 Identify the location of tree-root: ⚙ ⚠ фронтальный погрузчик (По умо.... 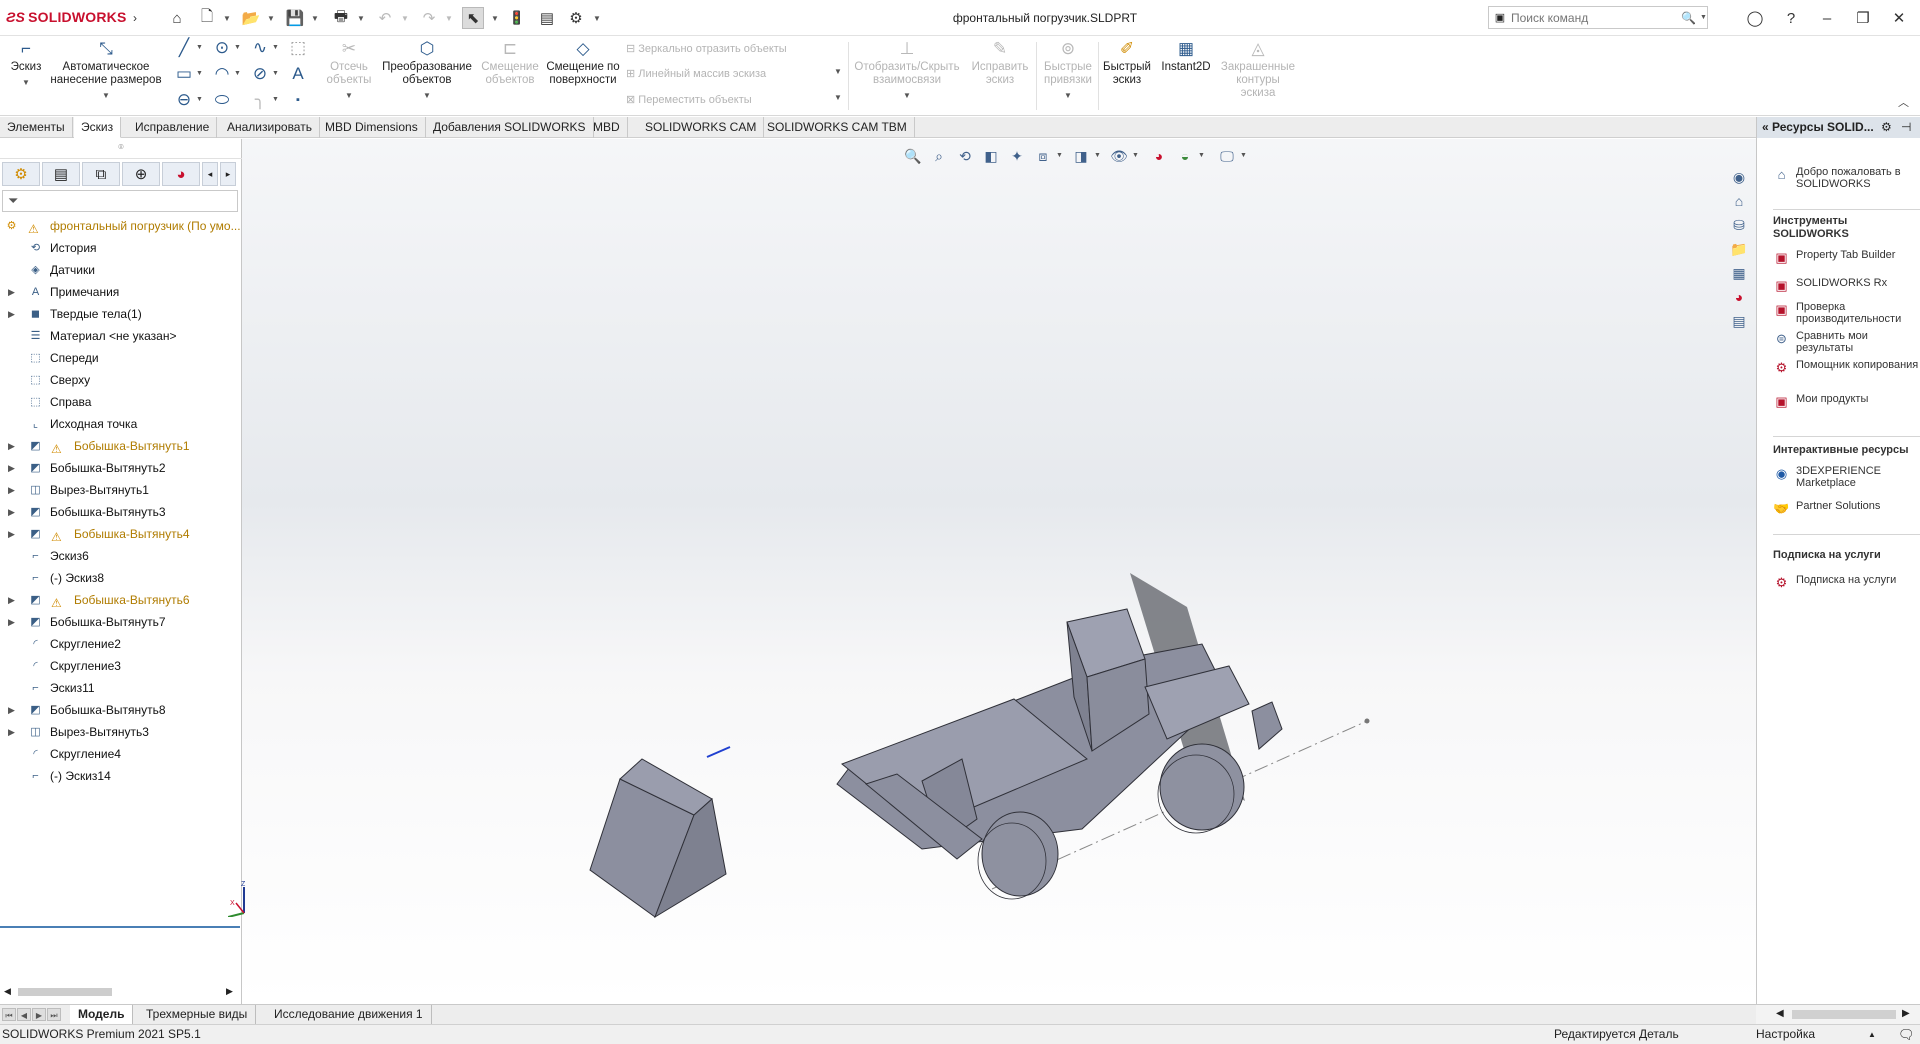
(121, 226).